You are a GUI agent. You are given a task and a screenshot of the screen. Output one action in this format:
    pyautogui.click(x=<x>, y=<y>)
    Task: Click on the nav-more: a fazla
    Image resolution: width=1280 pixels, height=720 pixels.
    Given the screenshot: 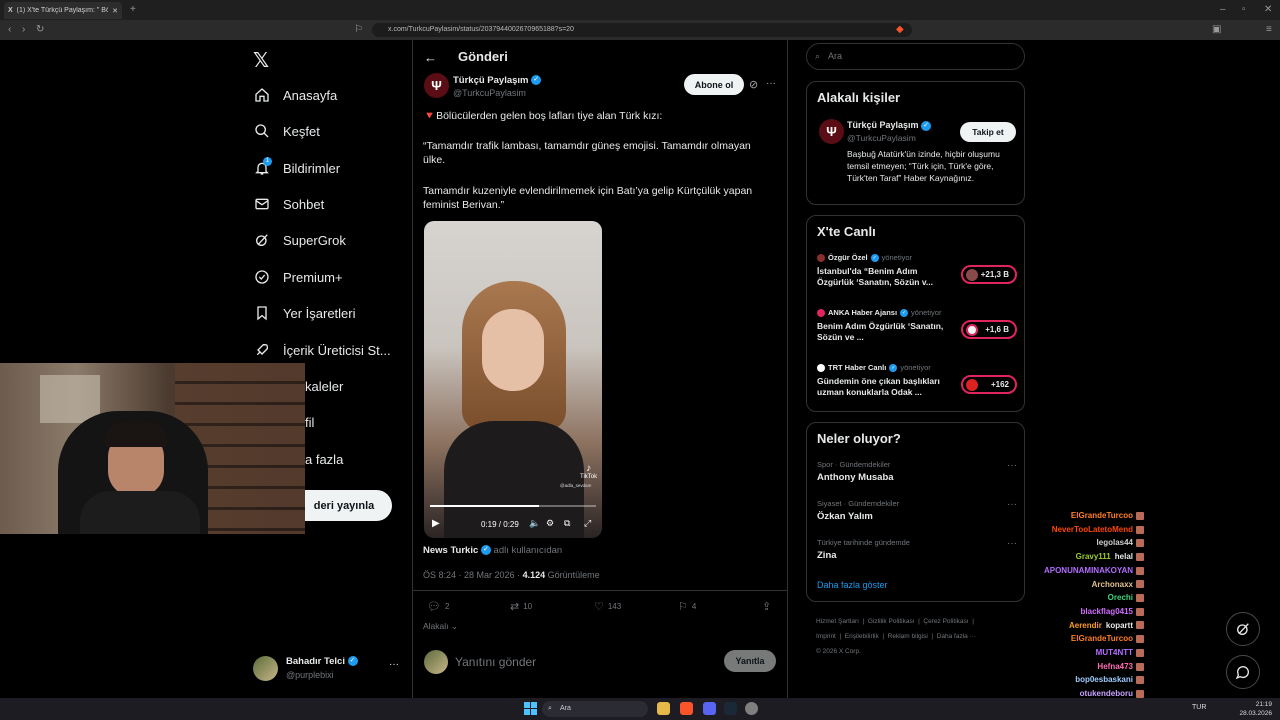 What is the action you would take?
    pyautogui.click(x=324, y=459)
    